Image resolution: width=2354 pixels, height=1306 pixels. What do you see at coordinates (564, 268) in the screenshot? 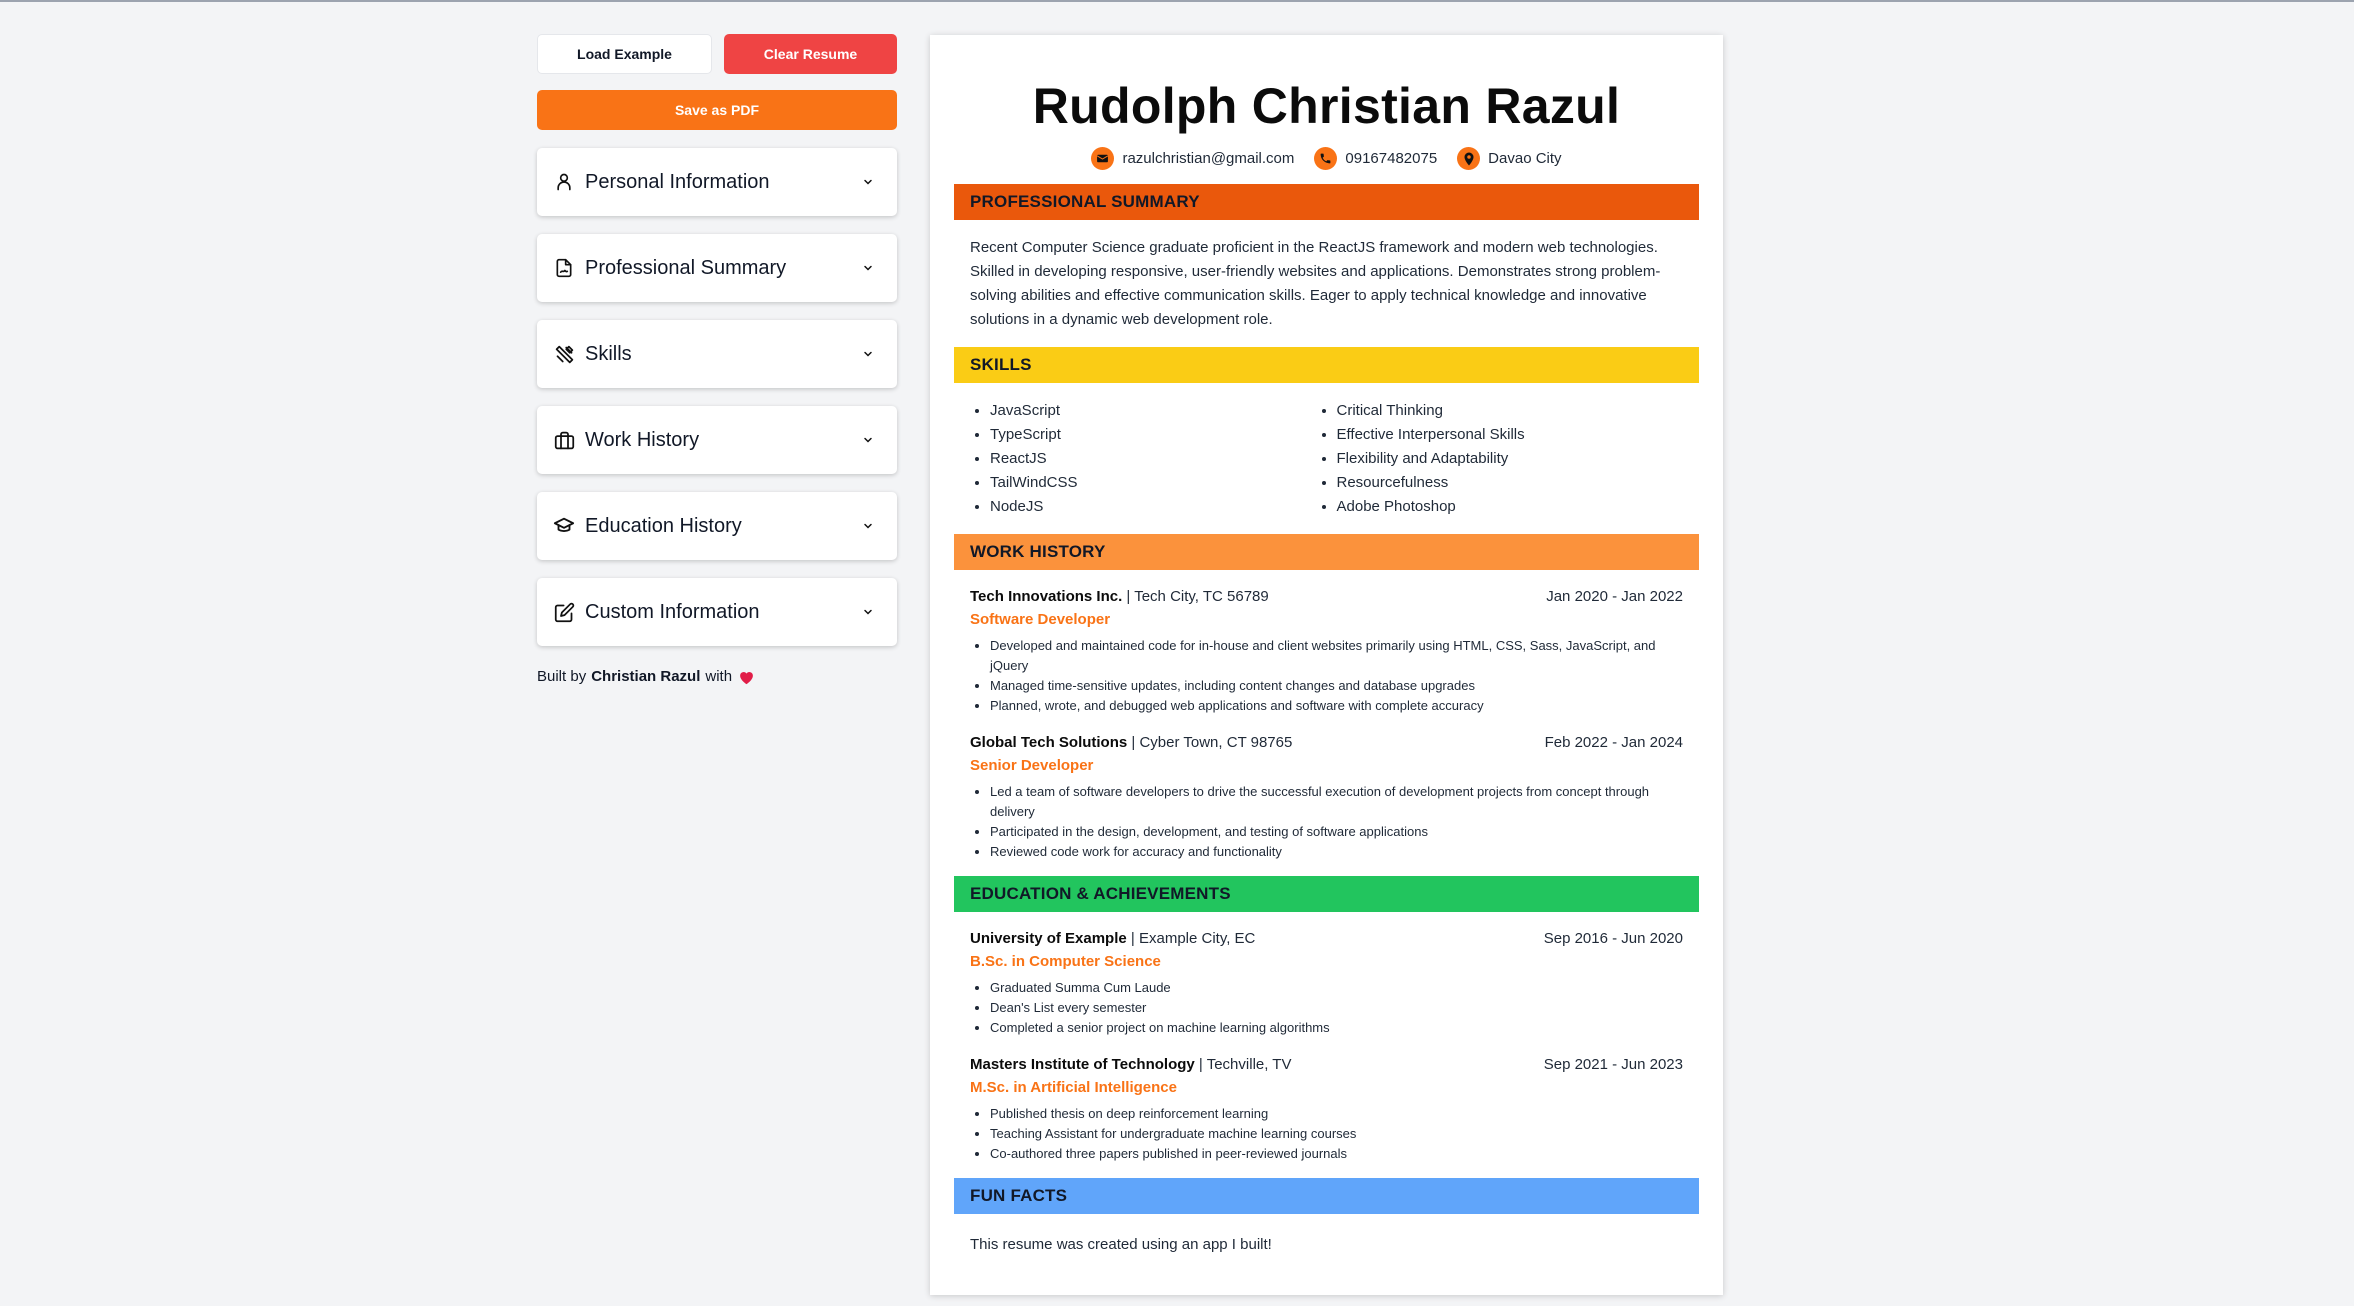
I see `file-signature-icon` at bounding box center [564, 268].